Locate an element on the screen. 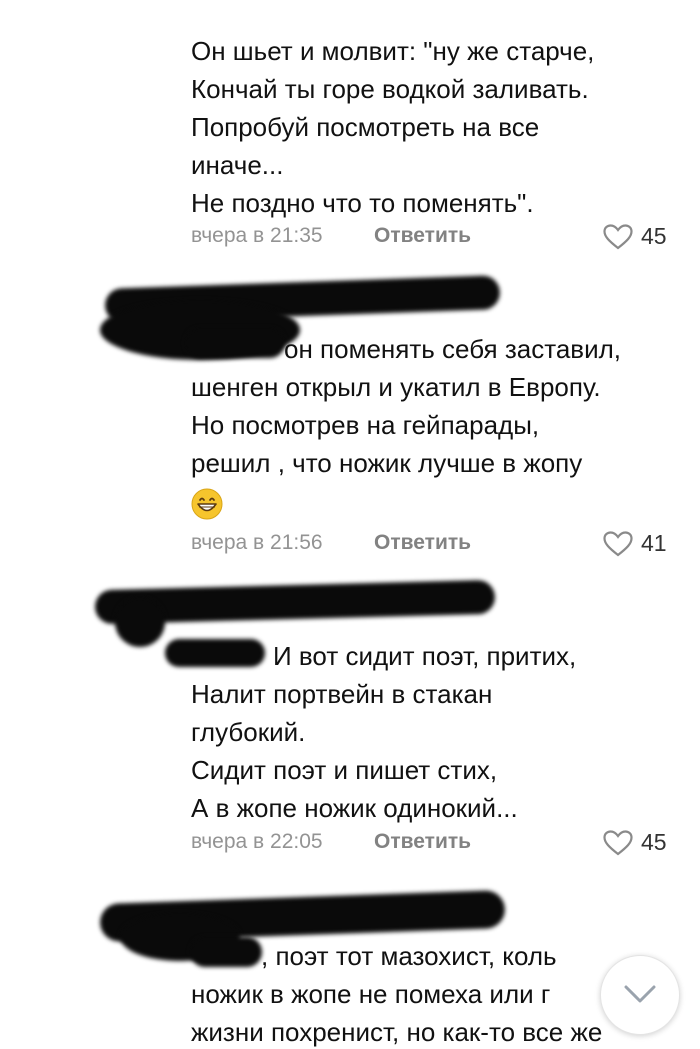 The width and height of the screenshot is (700, 1049). like-button: 41 is located at coordinates (643, 543).